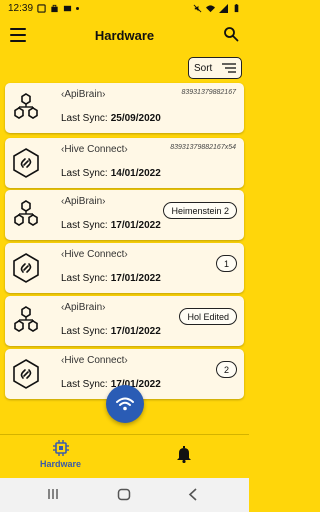 Image resolution: width=320 pixels, height=512 pixels. What do you see at coordinates (203, 68) in the screenshot?
I see `sort-label: Sort` at bounding box center [203, 68].